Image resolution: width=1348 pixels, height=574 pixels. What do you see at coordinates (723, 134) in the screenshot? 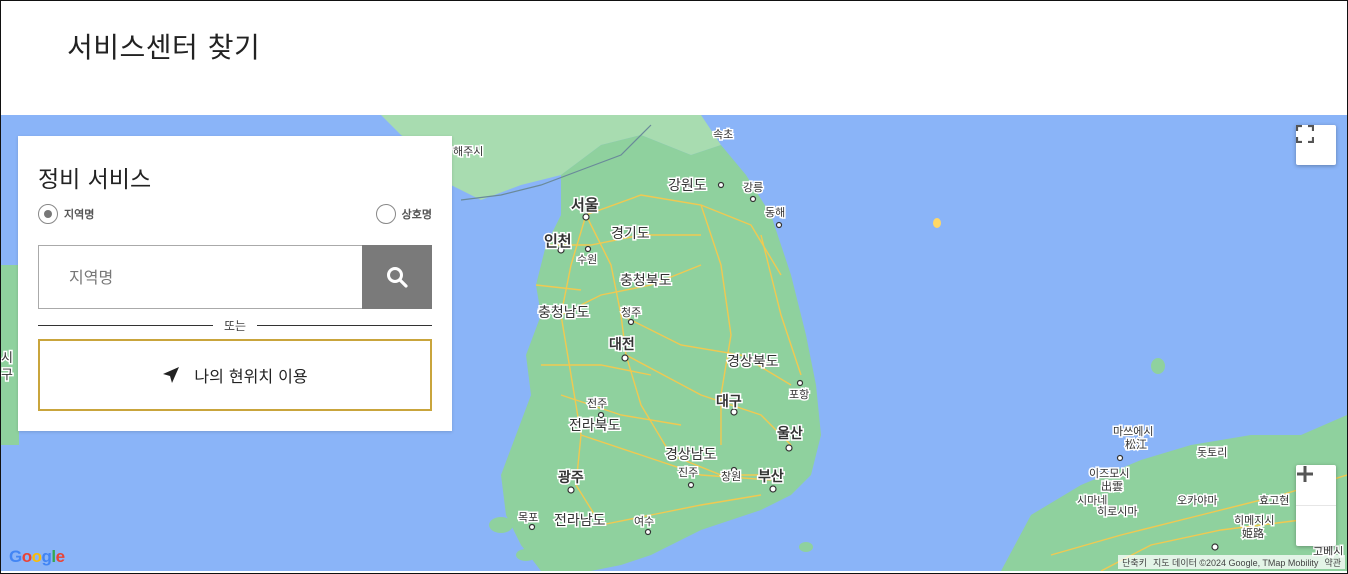
I see `map-label-sokcho: 속초` at bounding box center [723, 134].